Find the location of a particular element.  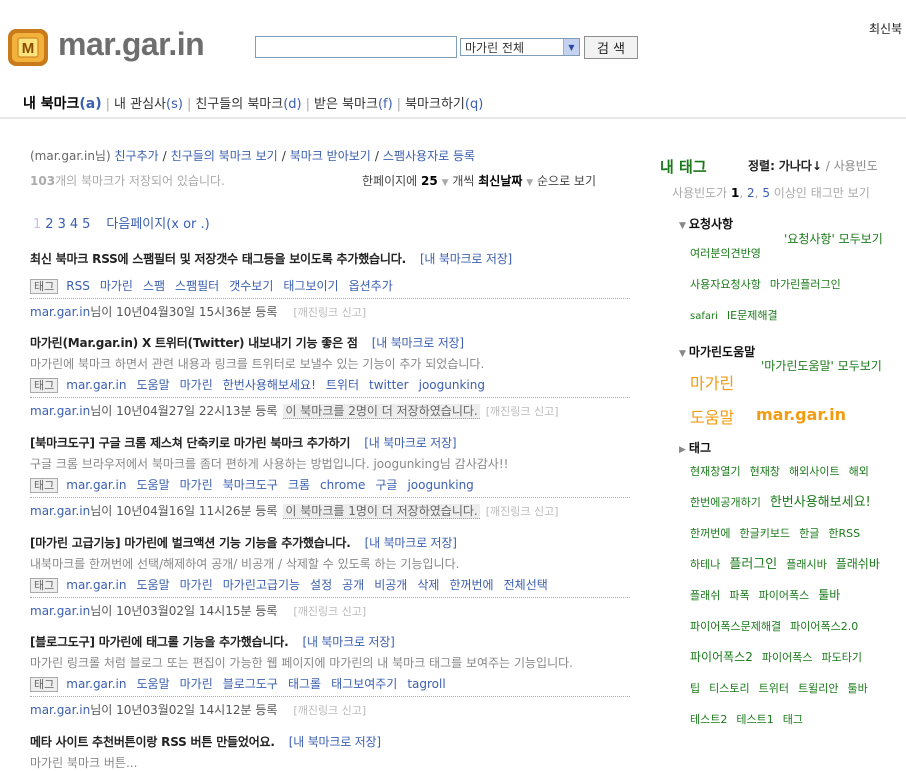

user-action-link: 스팸사용자로 등록 is located at coordinates (429, 156).